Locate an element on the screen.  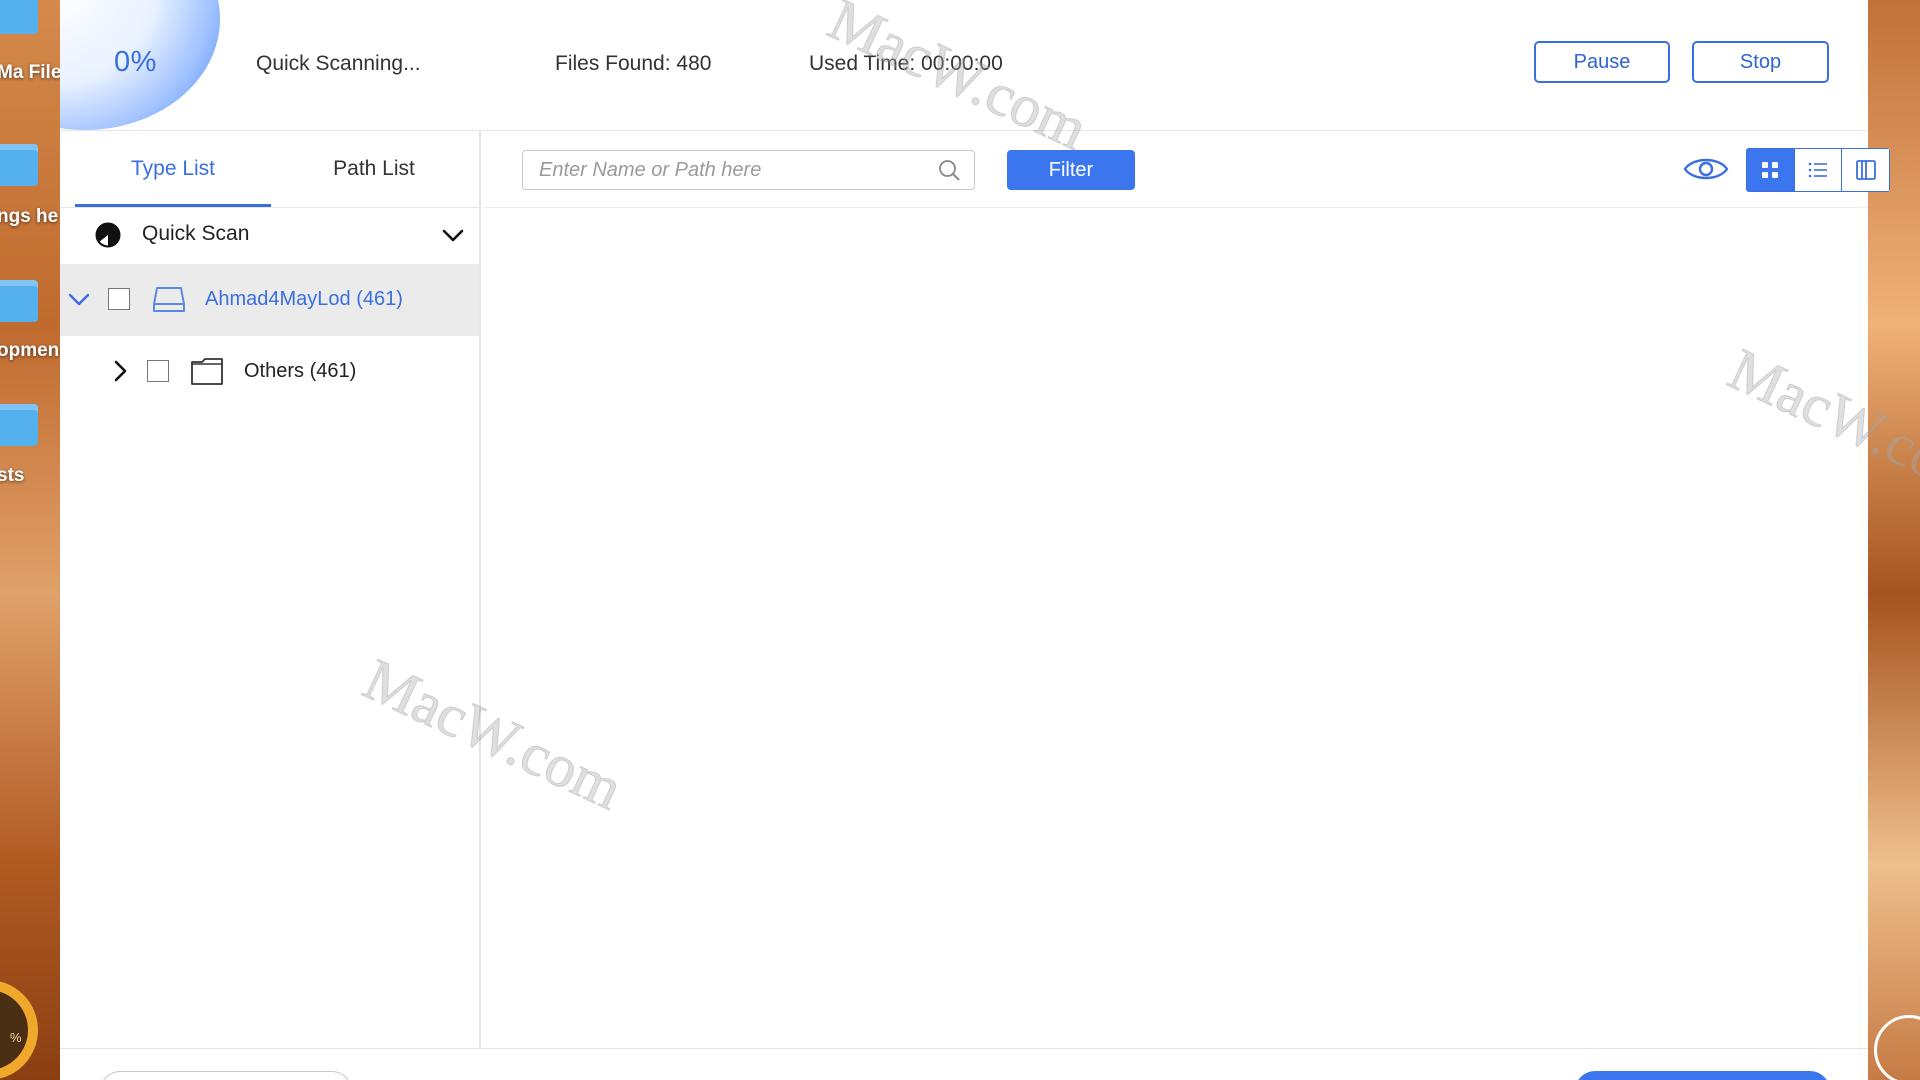
folder-icon is located at coordinates (207, 371).